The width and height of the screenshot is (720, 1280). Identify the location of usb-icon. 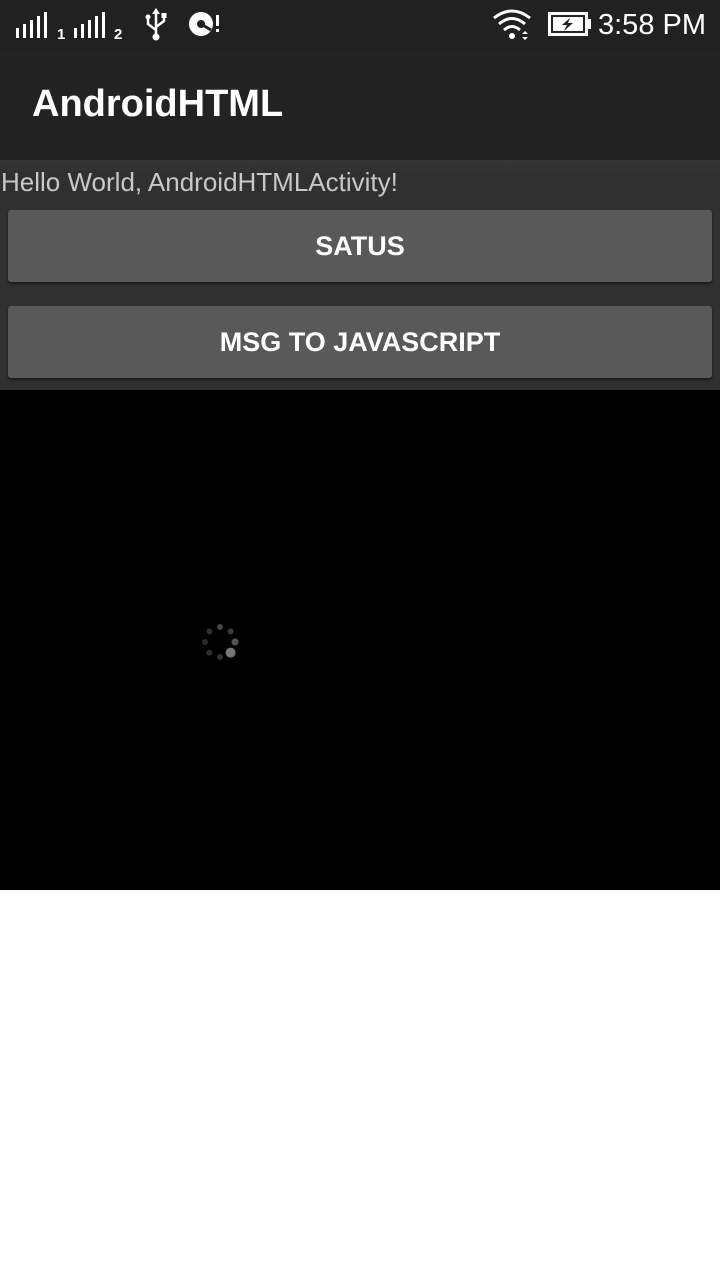
(156, 24).